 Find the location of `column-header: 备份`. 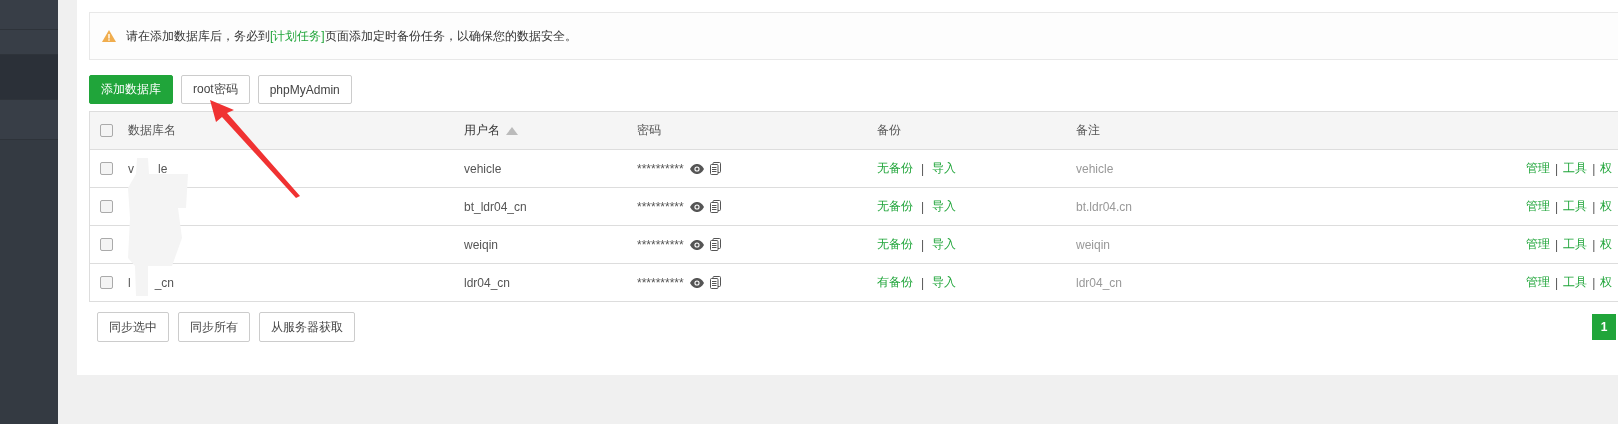

column-header: 备份 is located at coordinates (889, 130).